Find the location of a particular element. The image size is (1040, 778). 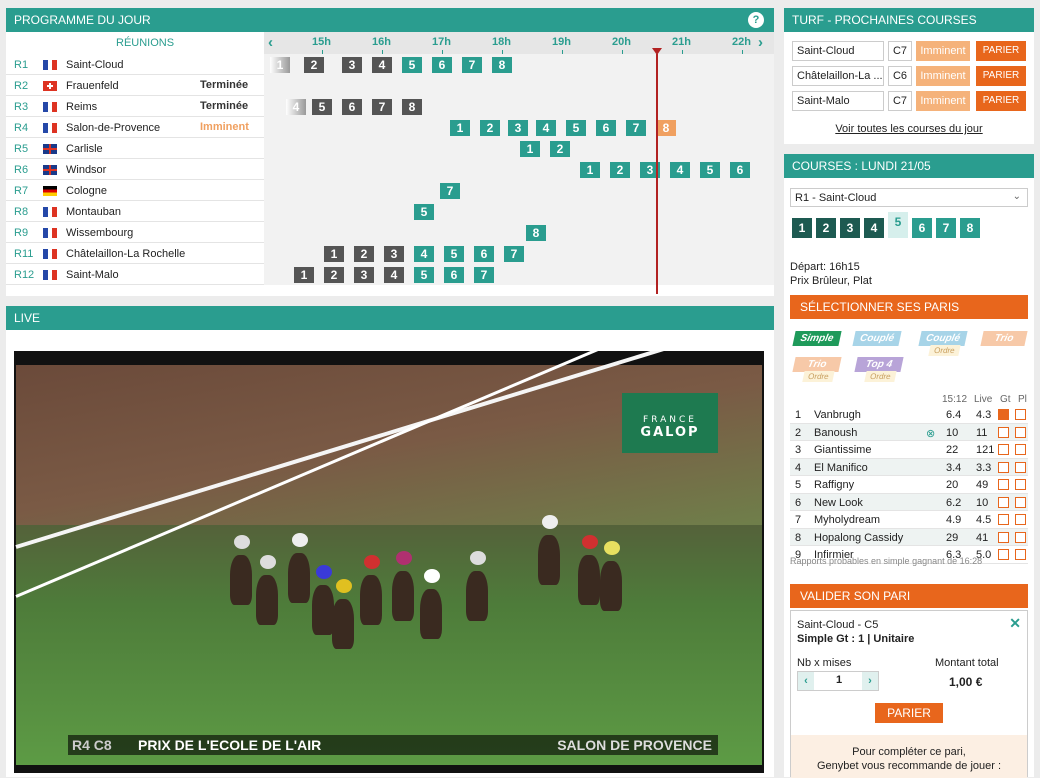

course-number: 6 is located at coordinates (922, 228).